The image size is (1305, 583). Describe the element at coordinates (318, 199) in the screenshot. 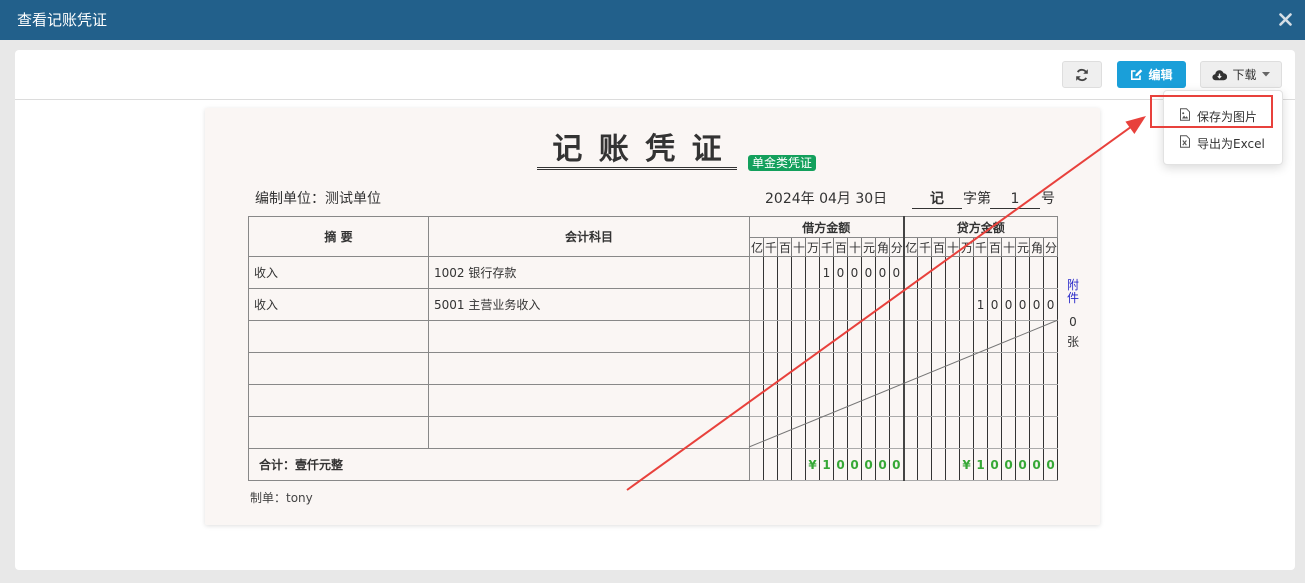

I see `preparing-unit: 编制单位：测试单位` at that location.